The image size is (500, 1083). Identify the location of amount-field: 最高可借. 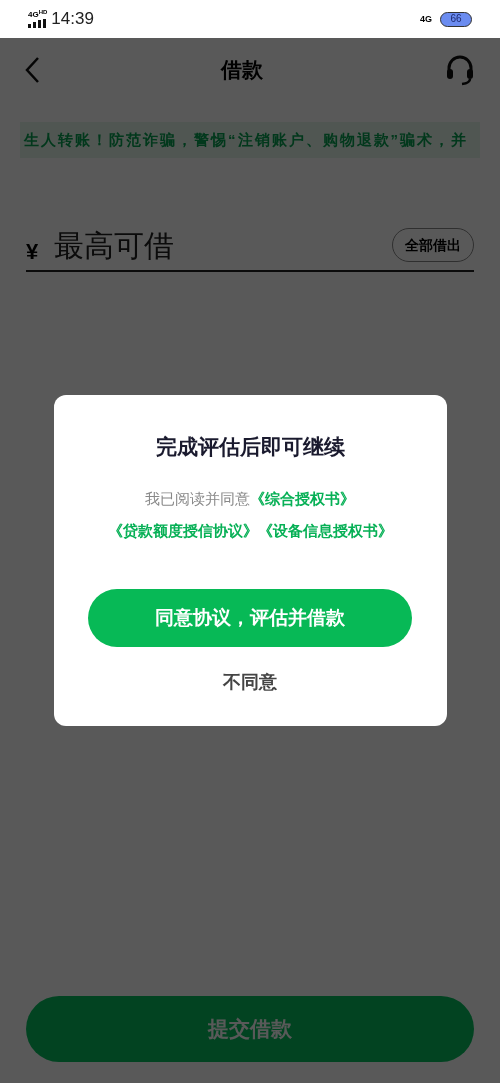
(223, 245).